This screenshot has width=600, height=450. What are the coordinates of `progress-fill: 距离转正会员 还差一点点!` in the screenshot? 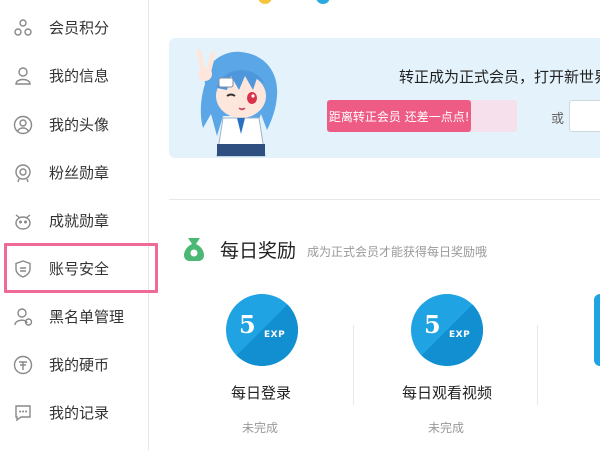 It's located at (399, 116).